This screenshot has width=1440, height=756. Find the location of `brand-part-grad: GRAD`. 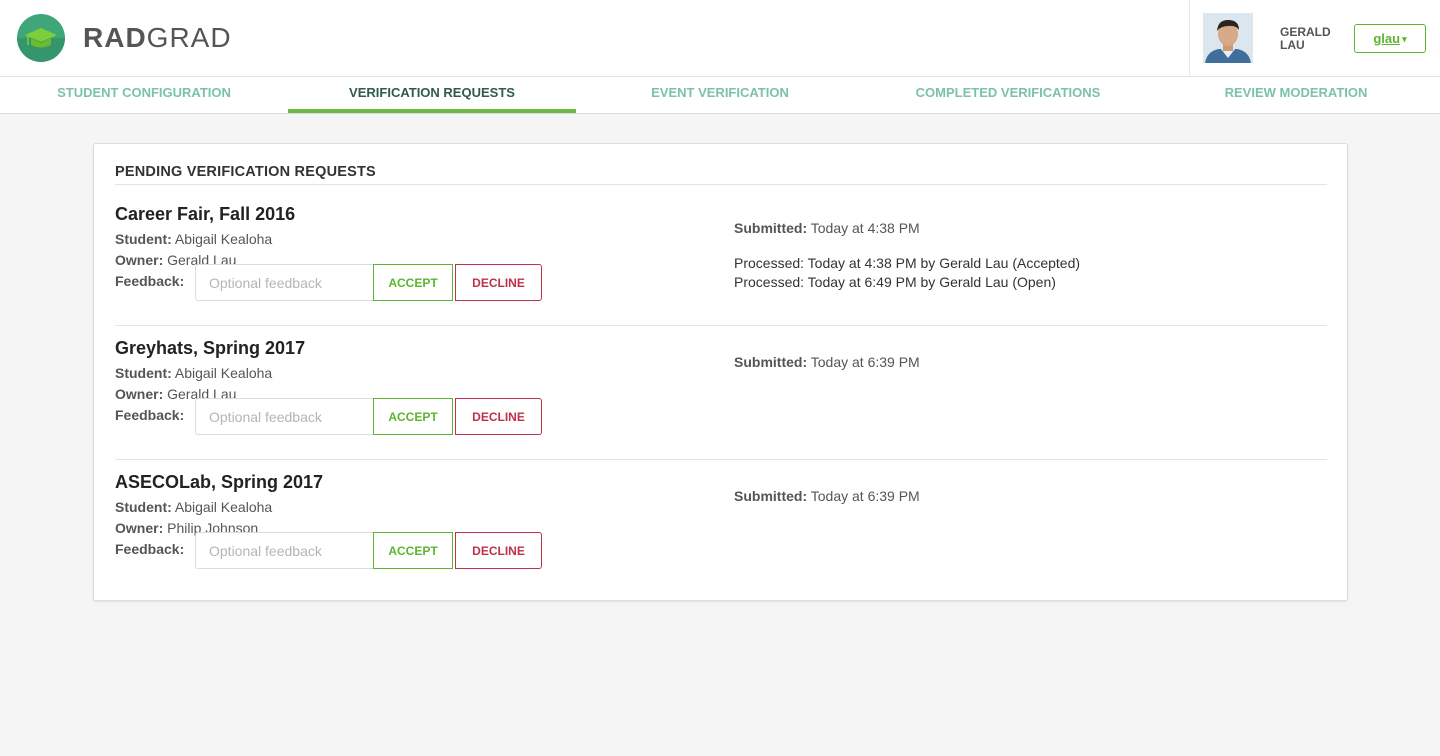

brand-part-grad: GRAD is located at coordinates (189, 37).